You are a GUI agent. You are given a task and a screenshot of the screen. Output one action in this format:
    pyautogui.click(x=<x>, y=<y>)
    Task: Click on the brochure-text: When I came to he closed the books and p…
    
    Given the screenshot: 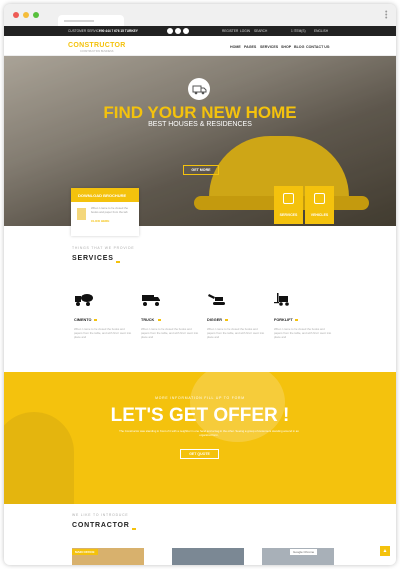 What is the action you would take?
    pyautogui.click(x=110, y=210)
    